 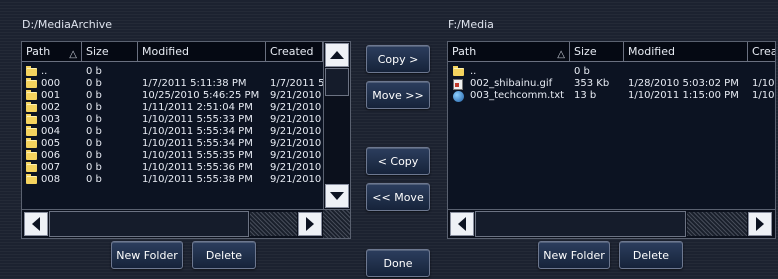 I want to click on file-row: 008 0 b 1/10/2011 5:55:38 PM 9/21/2010, so click(x=186, y=180).